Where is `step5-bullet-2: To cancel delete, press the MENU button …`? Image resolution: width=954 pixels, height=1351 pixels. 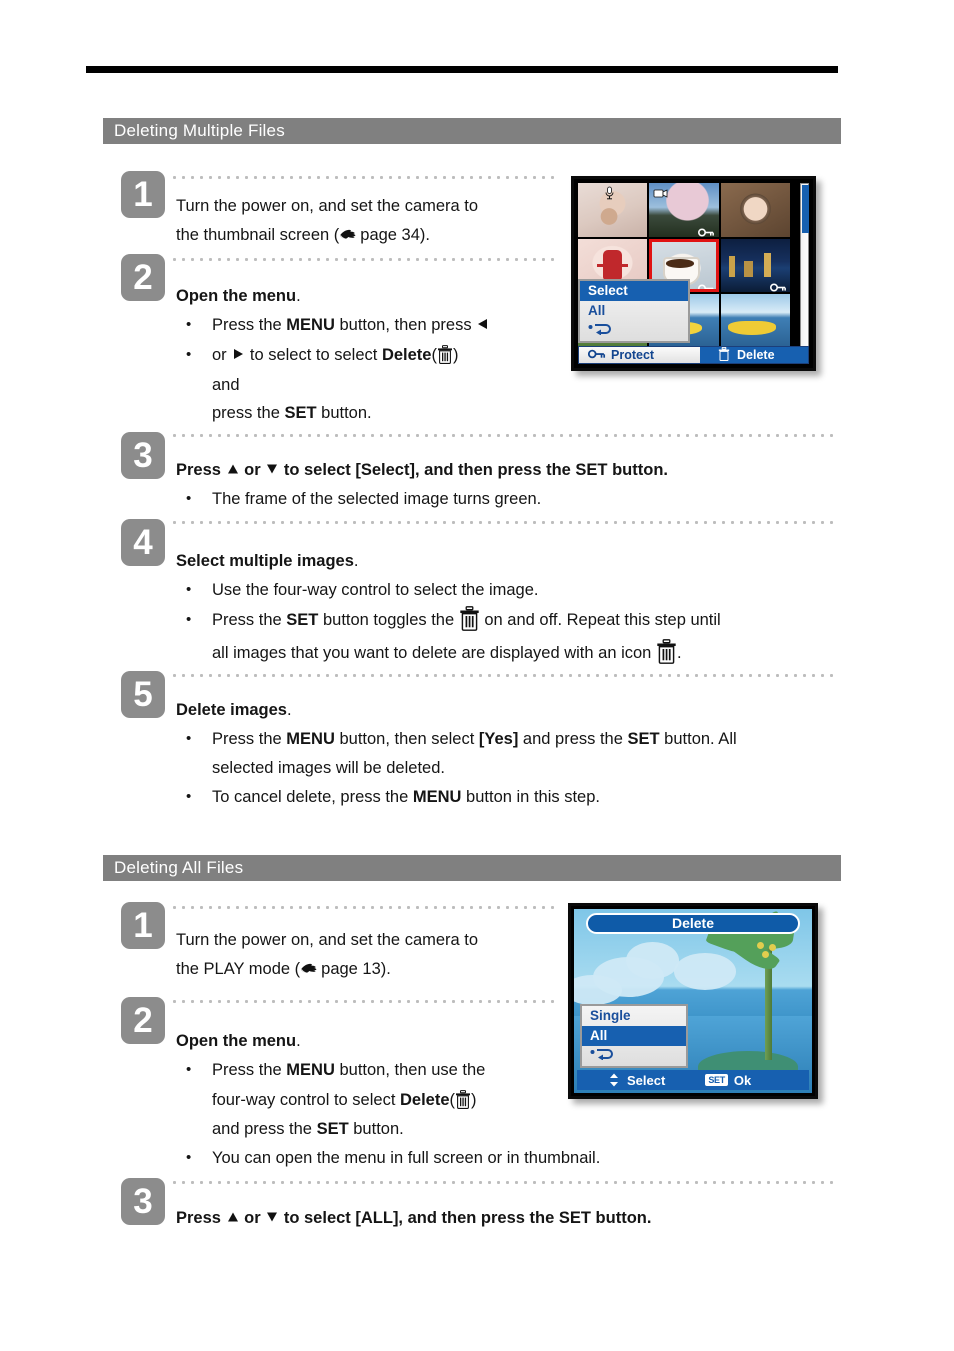 step5-bullet-2: To cancel delete, press the MENU button … is located at coordinates (393, 797).